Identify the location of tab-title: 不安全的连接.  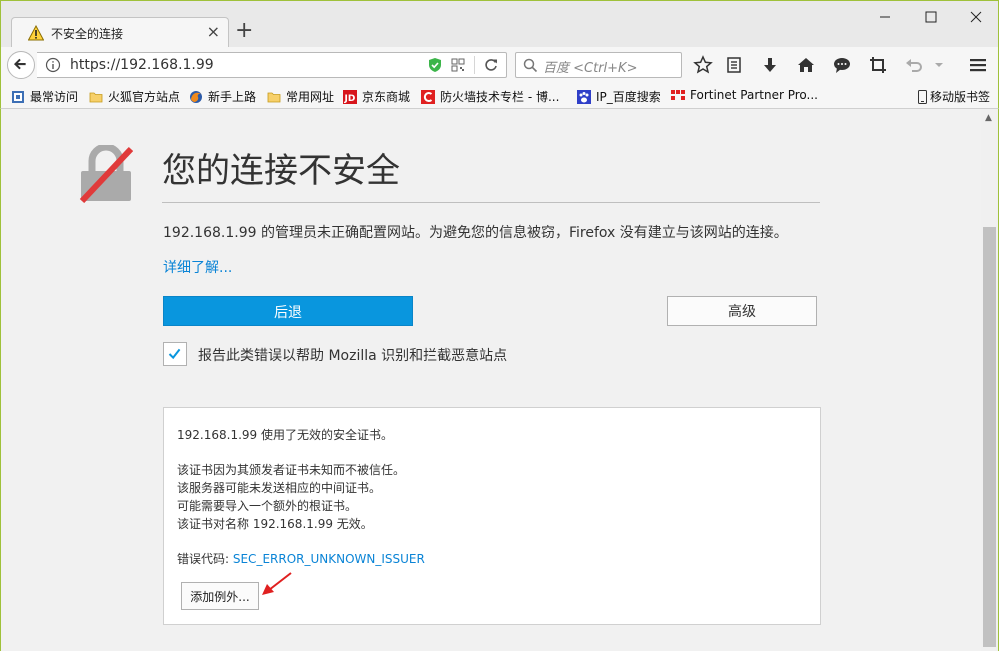
(87, 34).